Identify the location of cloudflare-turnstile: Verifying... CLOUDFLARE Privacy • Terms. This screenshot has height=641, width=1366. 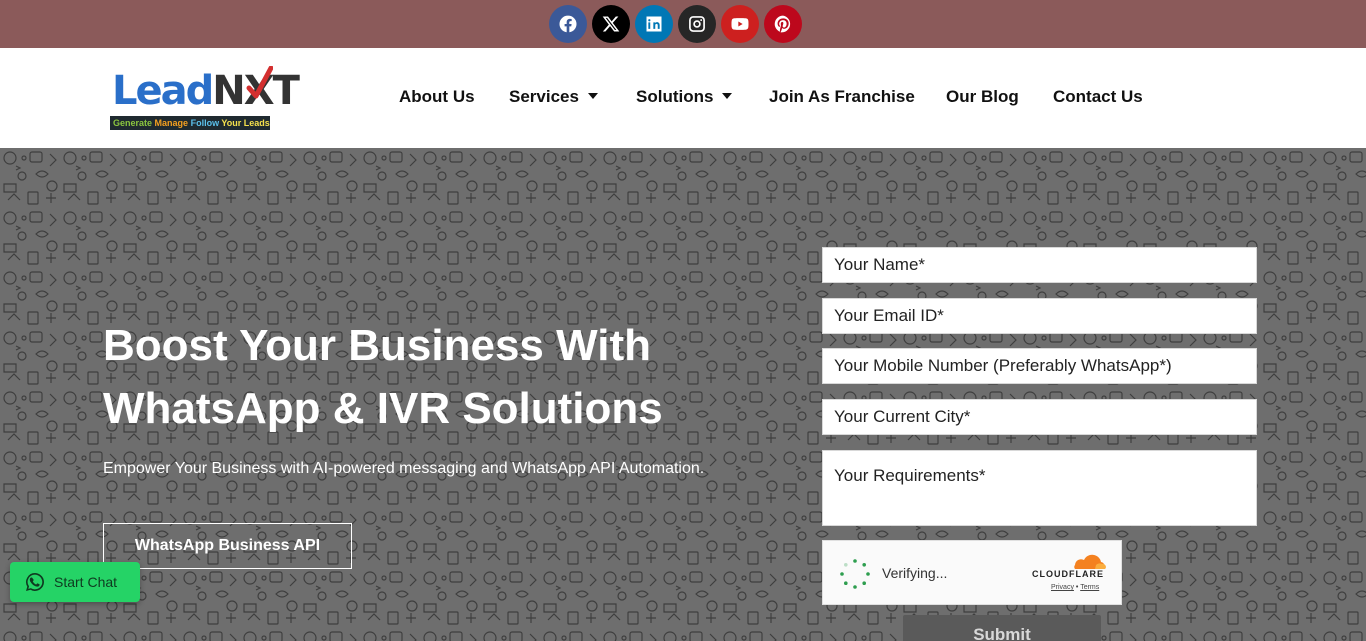
(972, 572).